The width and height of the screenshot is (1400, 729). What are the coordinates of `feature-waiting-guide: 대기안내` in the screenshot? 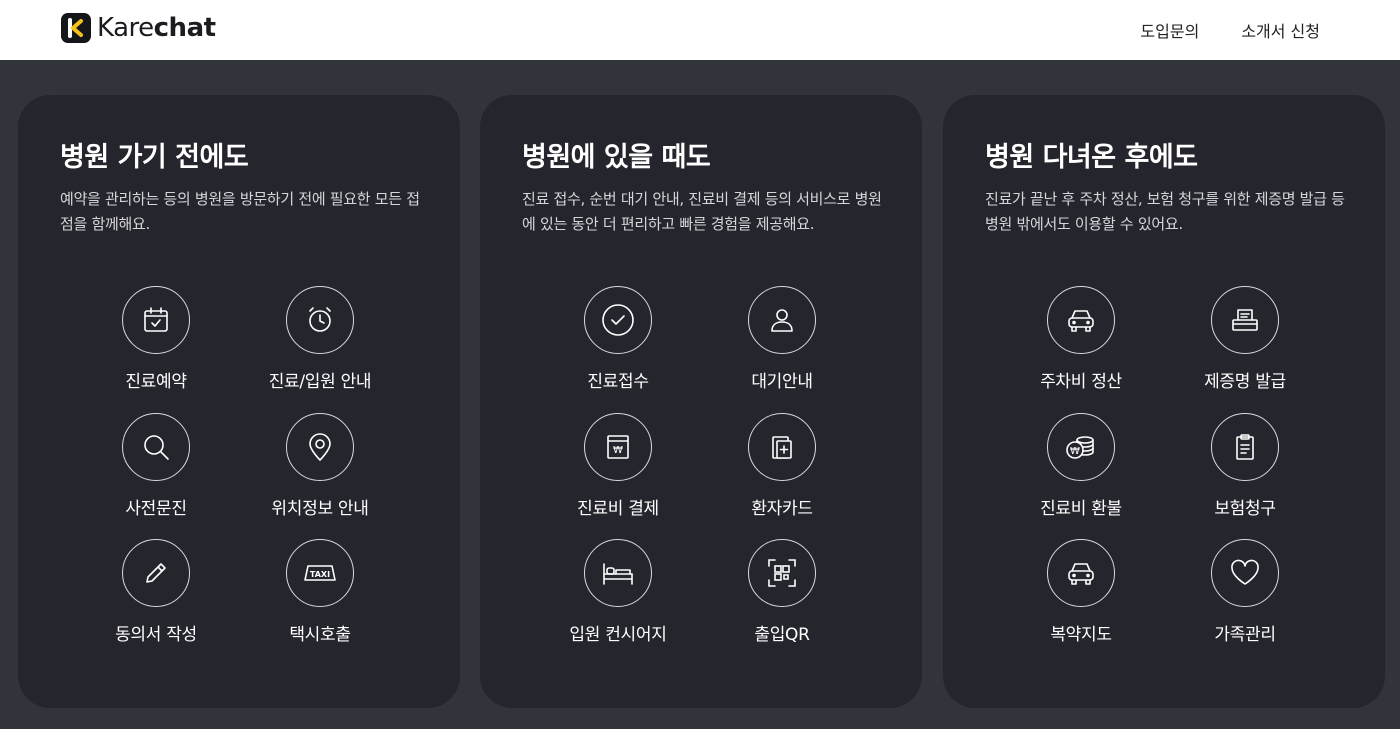 It's located at (782, 339).